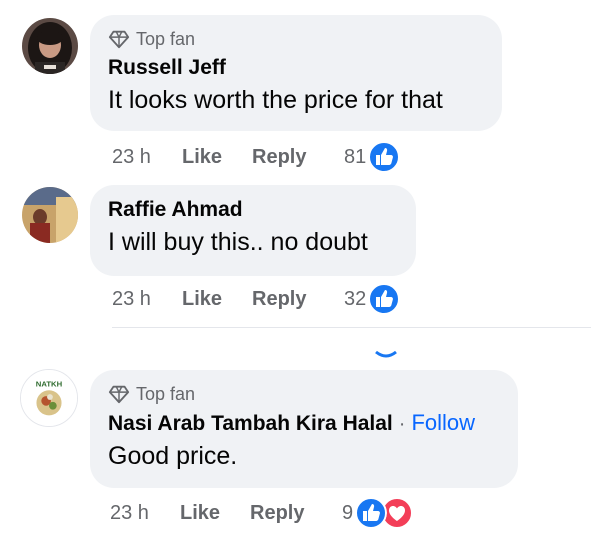 The height and width of the screenshot is (535, 591). I want to click on comment-text: Good price., so click(173, 456).